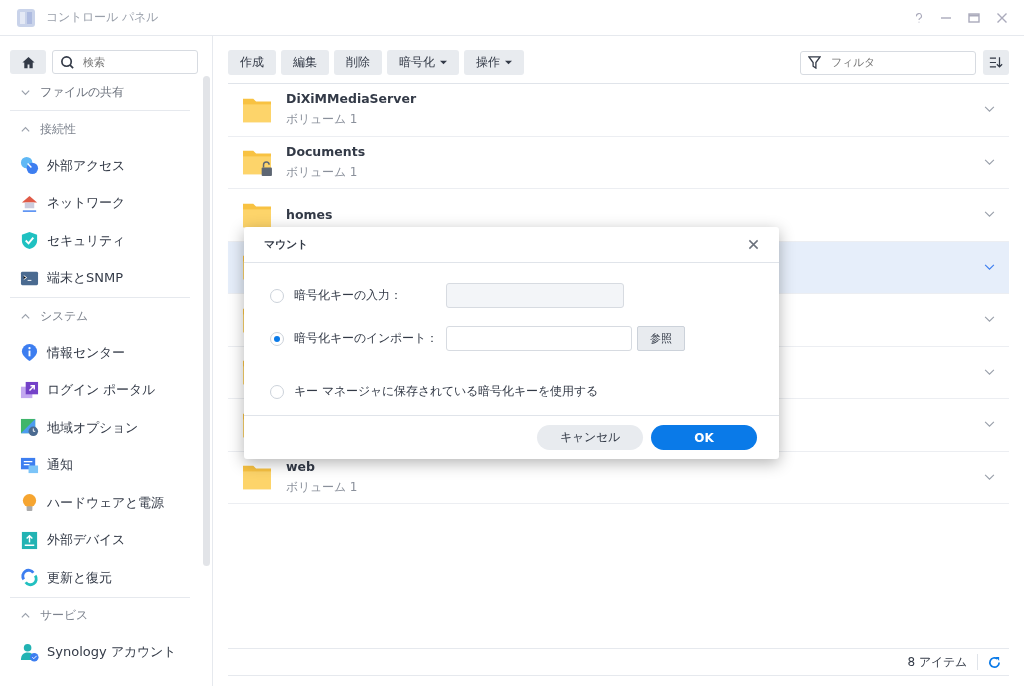 The height and width of the screenshot is (686, 1024). Describe the element at coordinates (252, 62) in the screenshot. I see `toolbar-button: 作成` at that location.